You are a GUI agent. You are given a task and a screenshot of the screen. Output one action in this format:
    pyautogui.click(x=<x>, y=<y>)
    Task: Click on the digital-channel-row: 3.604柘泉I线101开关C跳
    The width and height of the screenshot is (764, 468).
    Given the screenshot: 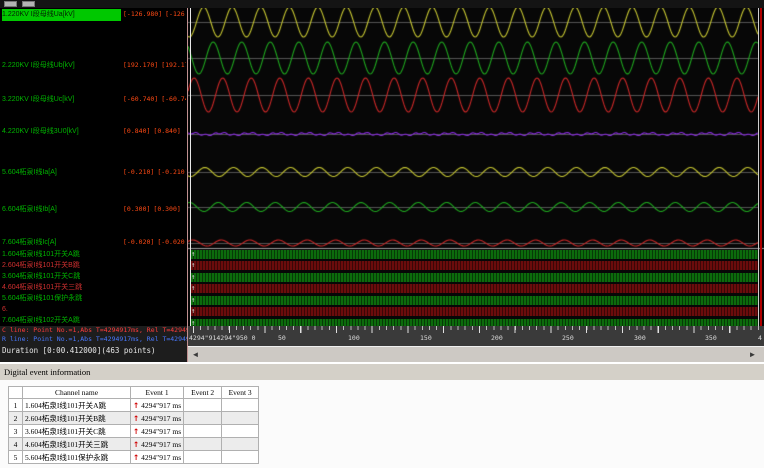 What is the action you would take?
    pyautogui.click(x=94, y=277)
    